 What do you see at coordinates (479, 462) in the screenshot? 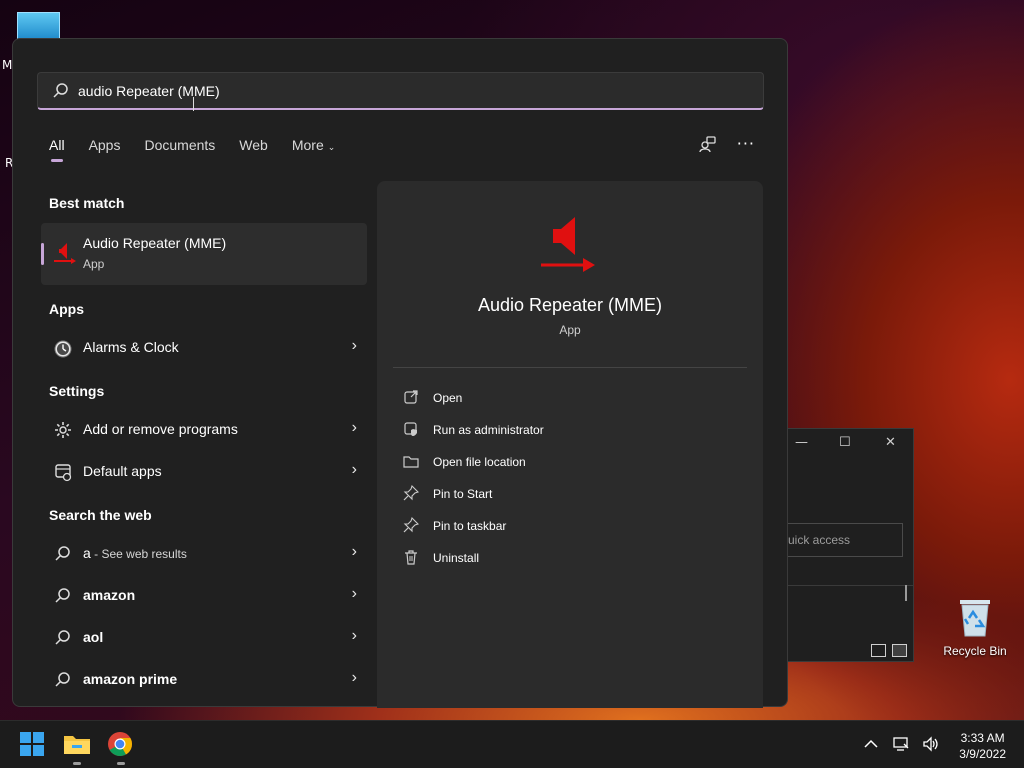
I see `action-label: Open file location` at bounding box center [479, 462].